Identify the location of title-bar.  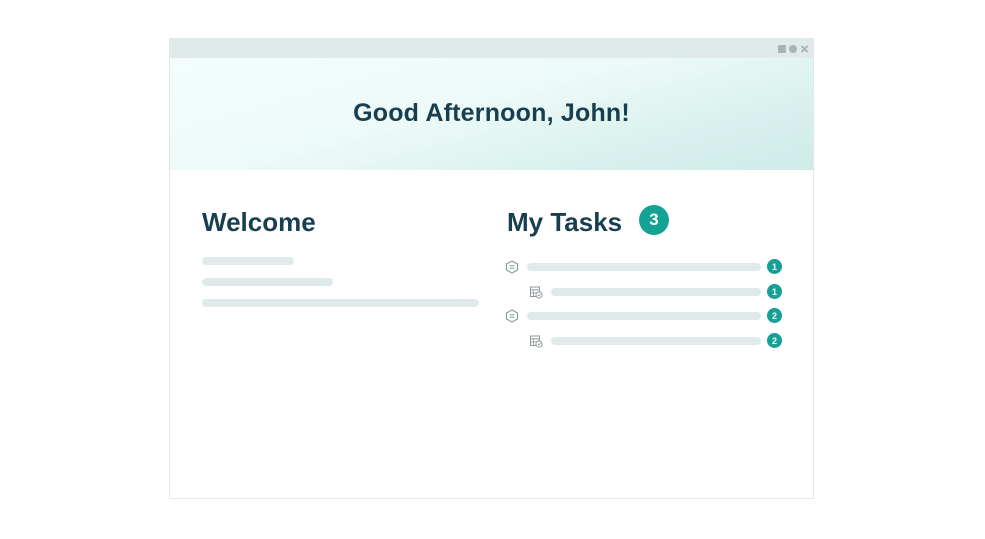
(491, 48).